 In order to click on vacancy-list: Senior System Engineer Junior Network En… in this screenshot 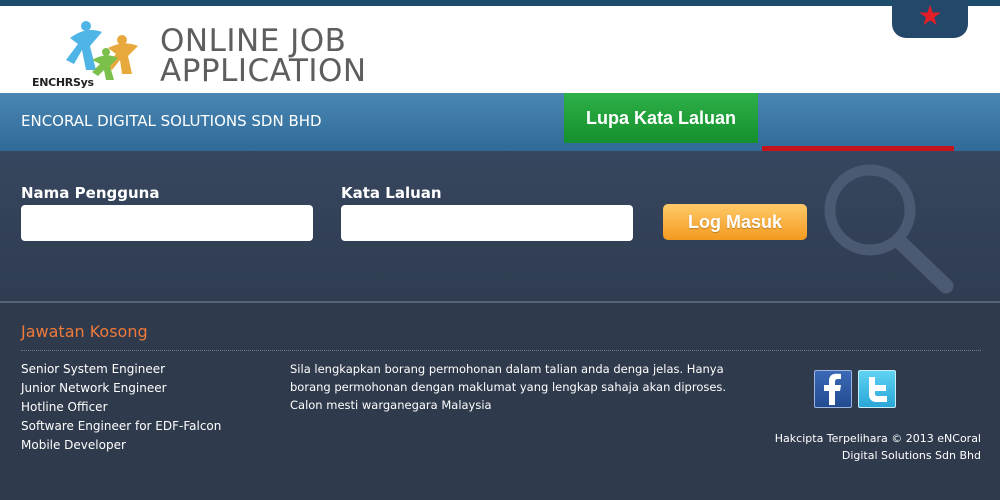, I will do `click(121, 407)`.